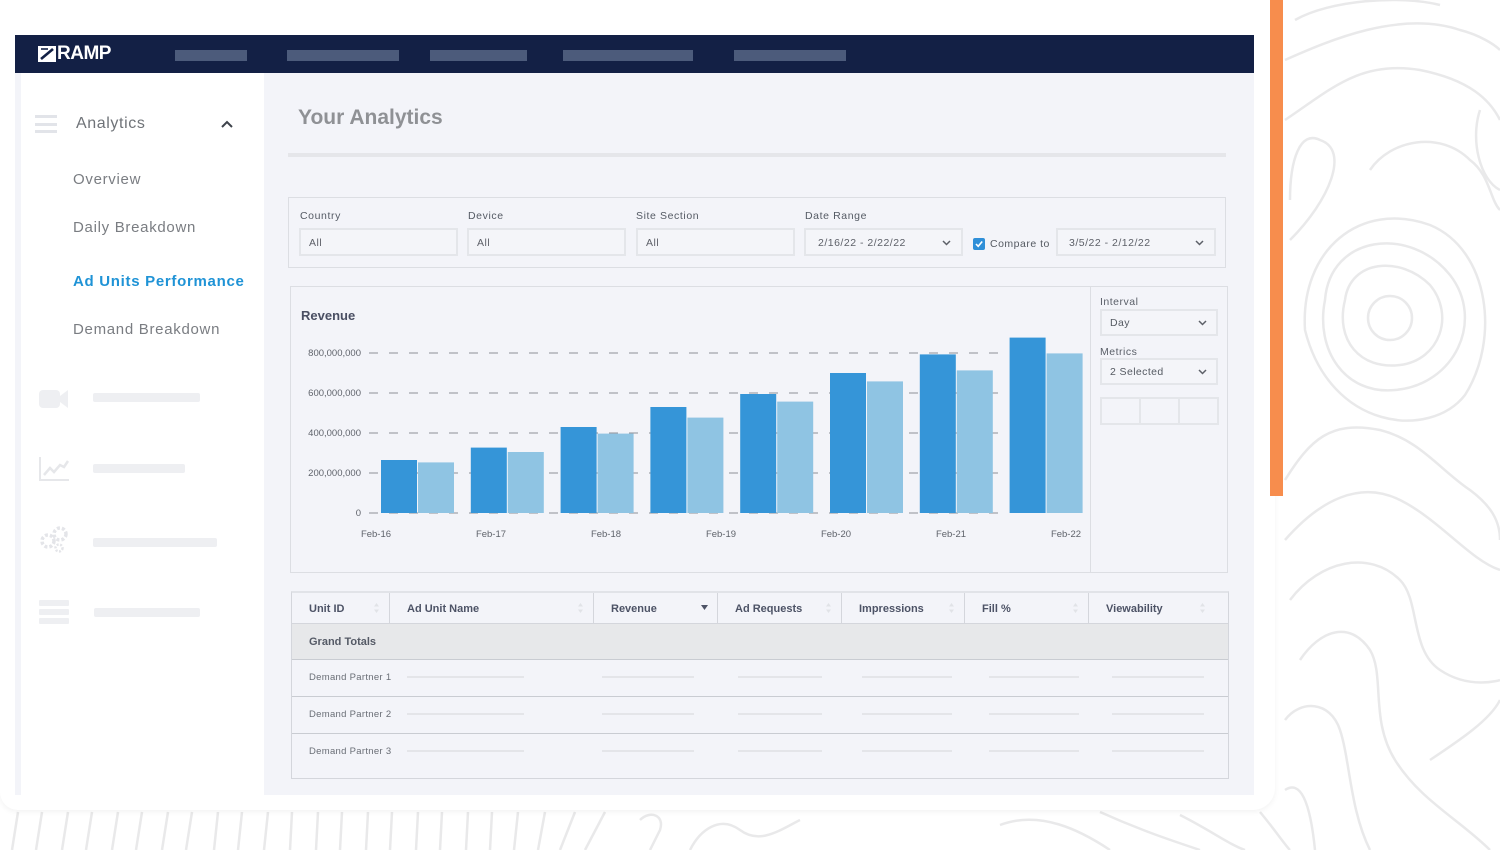 This screenshot has width=1500, height=850. Describe the element at coordinates (54, 399) in the screenshot. I see `video-camera-icon` at that location.